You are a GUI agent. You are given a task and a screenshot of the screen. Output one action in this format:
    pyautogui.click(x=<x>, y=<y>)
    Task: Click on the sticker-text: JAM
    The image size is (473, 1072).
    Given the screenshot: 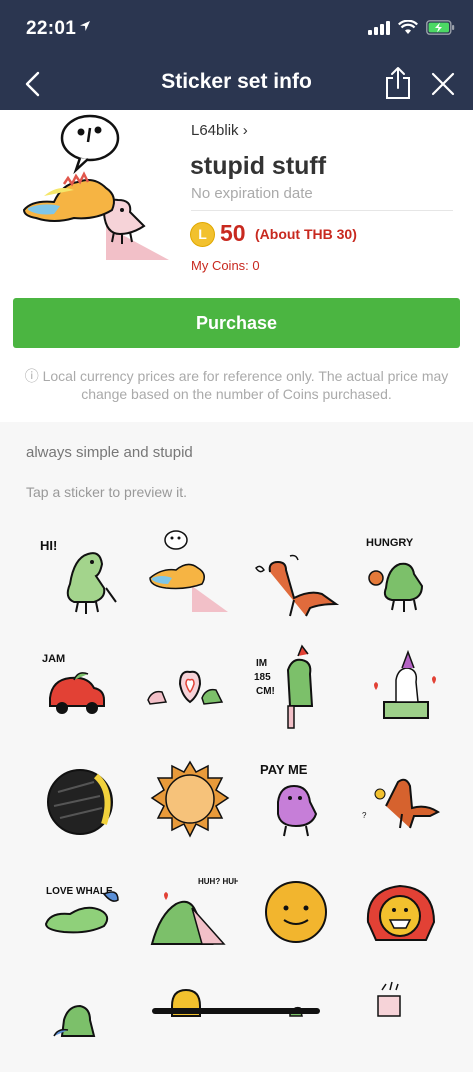 What is the action you would take?
    pyautogui.click(x=53, y=659)
    